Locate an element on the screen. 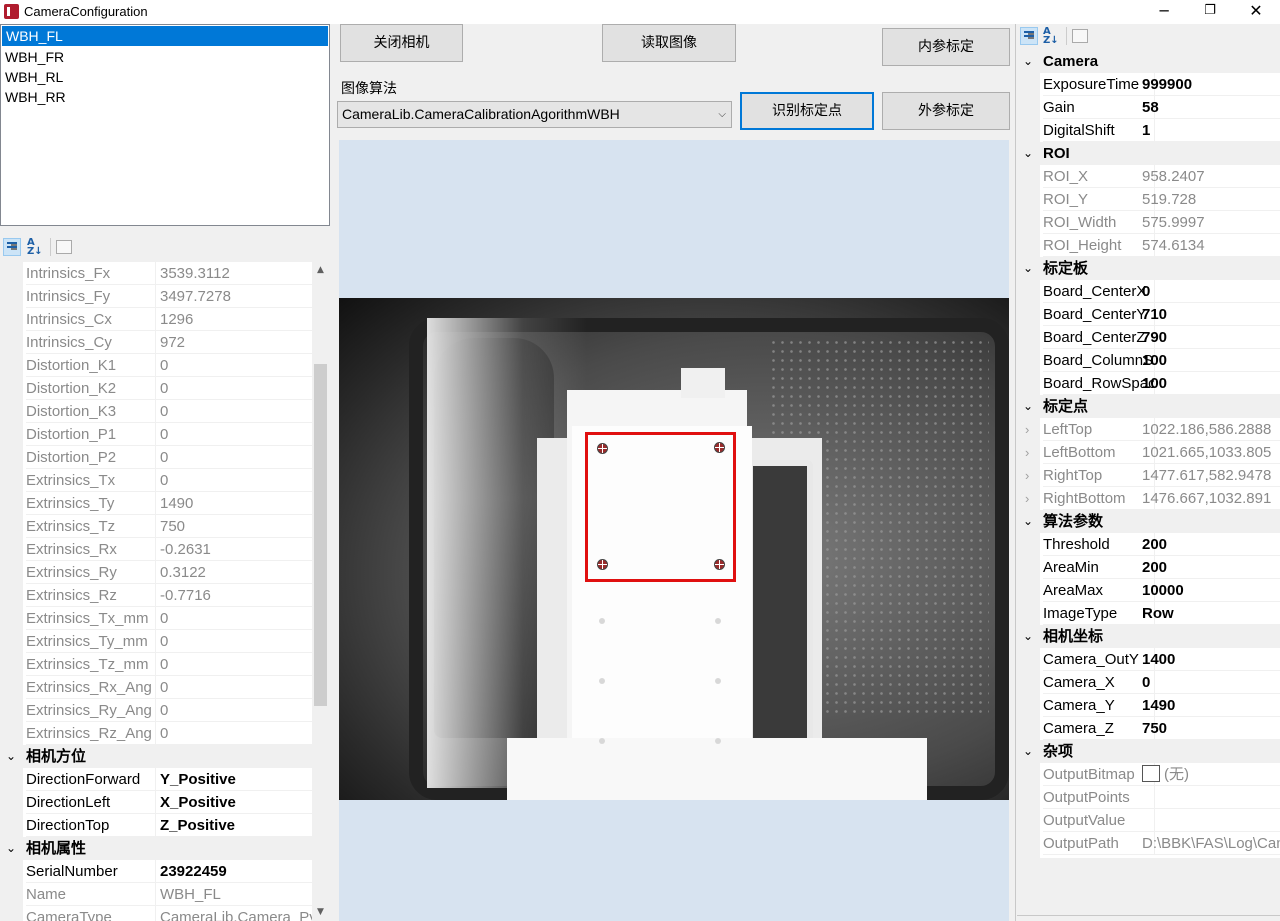 The height and width of the screenshot is (921, 1280). property-row: Distortion_P1 0 is located at coordinates (156, 434).